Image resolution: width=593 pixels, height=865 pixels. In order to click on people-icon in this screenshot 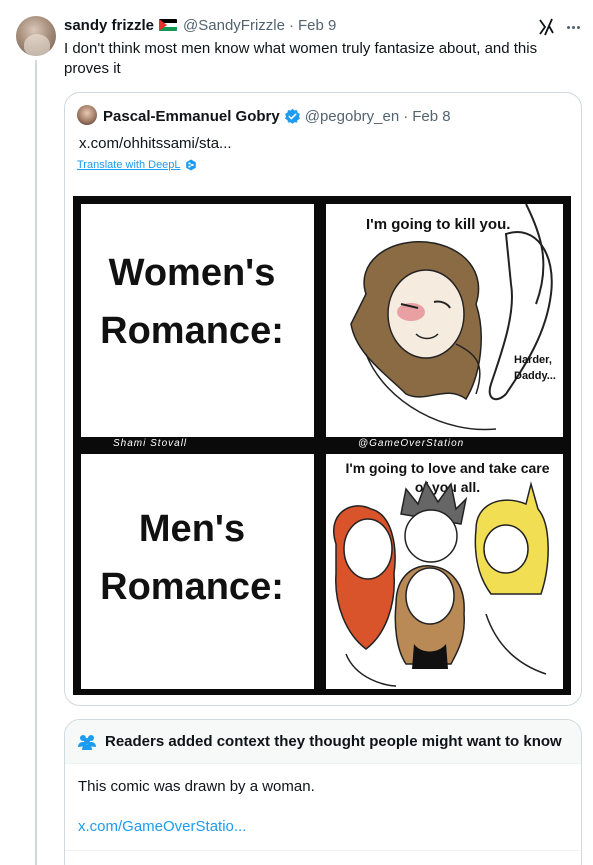, I will do `click(87, 742)`.